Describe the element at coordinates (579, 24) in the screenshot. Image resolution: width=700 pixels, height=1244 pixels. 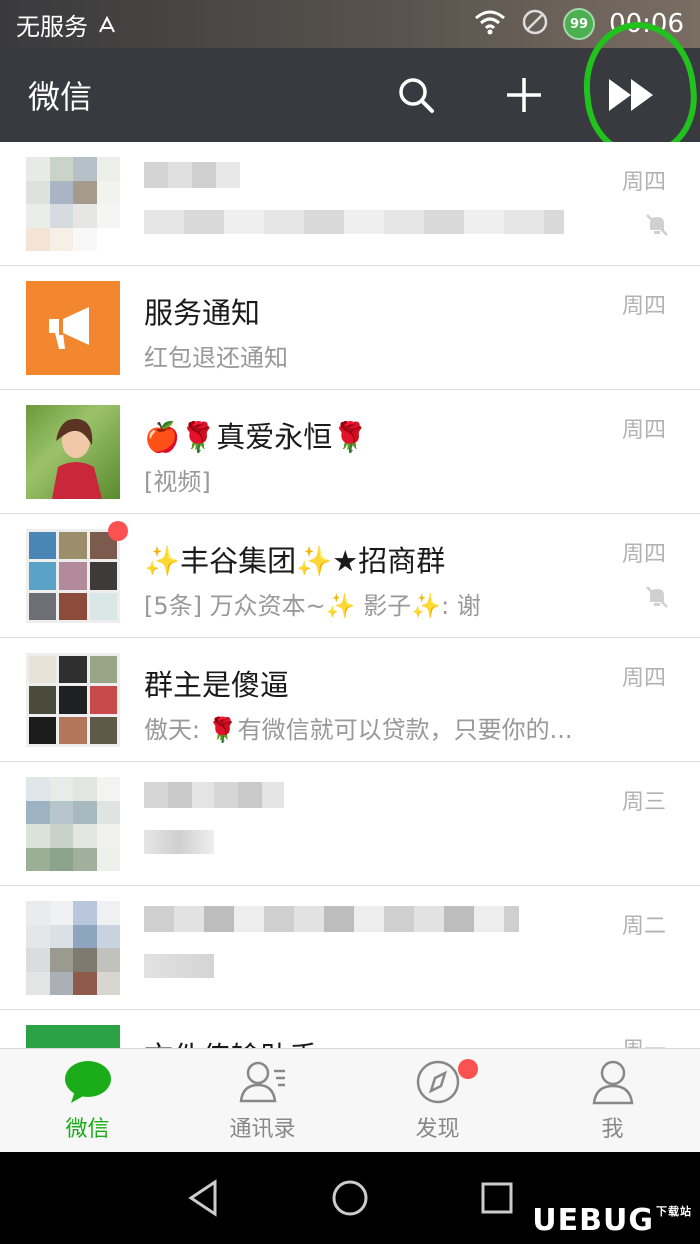
I see `battery-badge: 99` at that location.